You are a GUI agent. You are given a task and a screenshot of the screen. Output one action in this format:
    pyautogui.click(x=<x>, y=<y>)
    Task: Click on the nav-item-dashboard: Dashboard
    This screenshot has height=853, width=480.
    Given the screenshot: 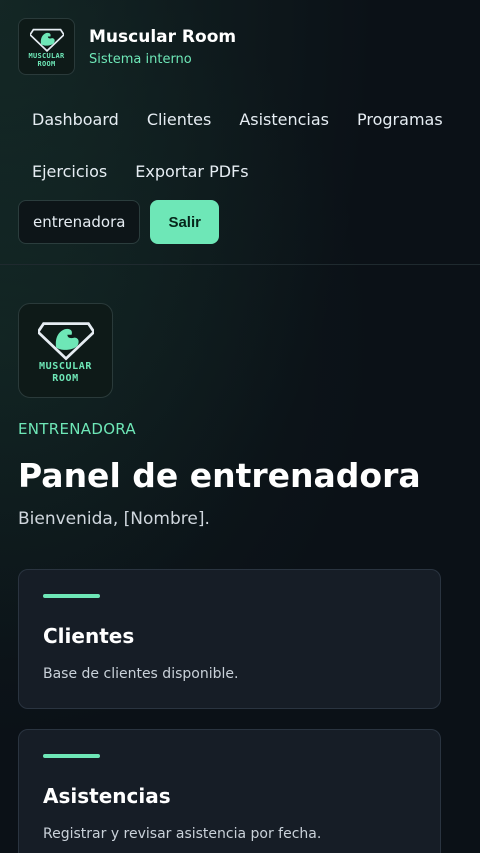 What is the action you would take?
    pyautogui.click(x=75, y=119)
    